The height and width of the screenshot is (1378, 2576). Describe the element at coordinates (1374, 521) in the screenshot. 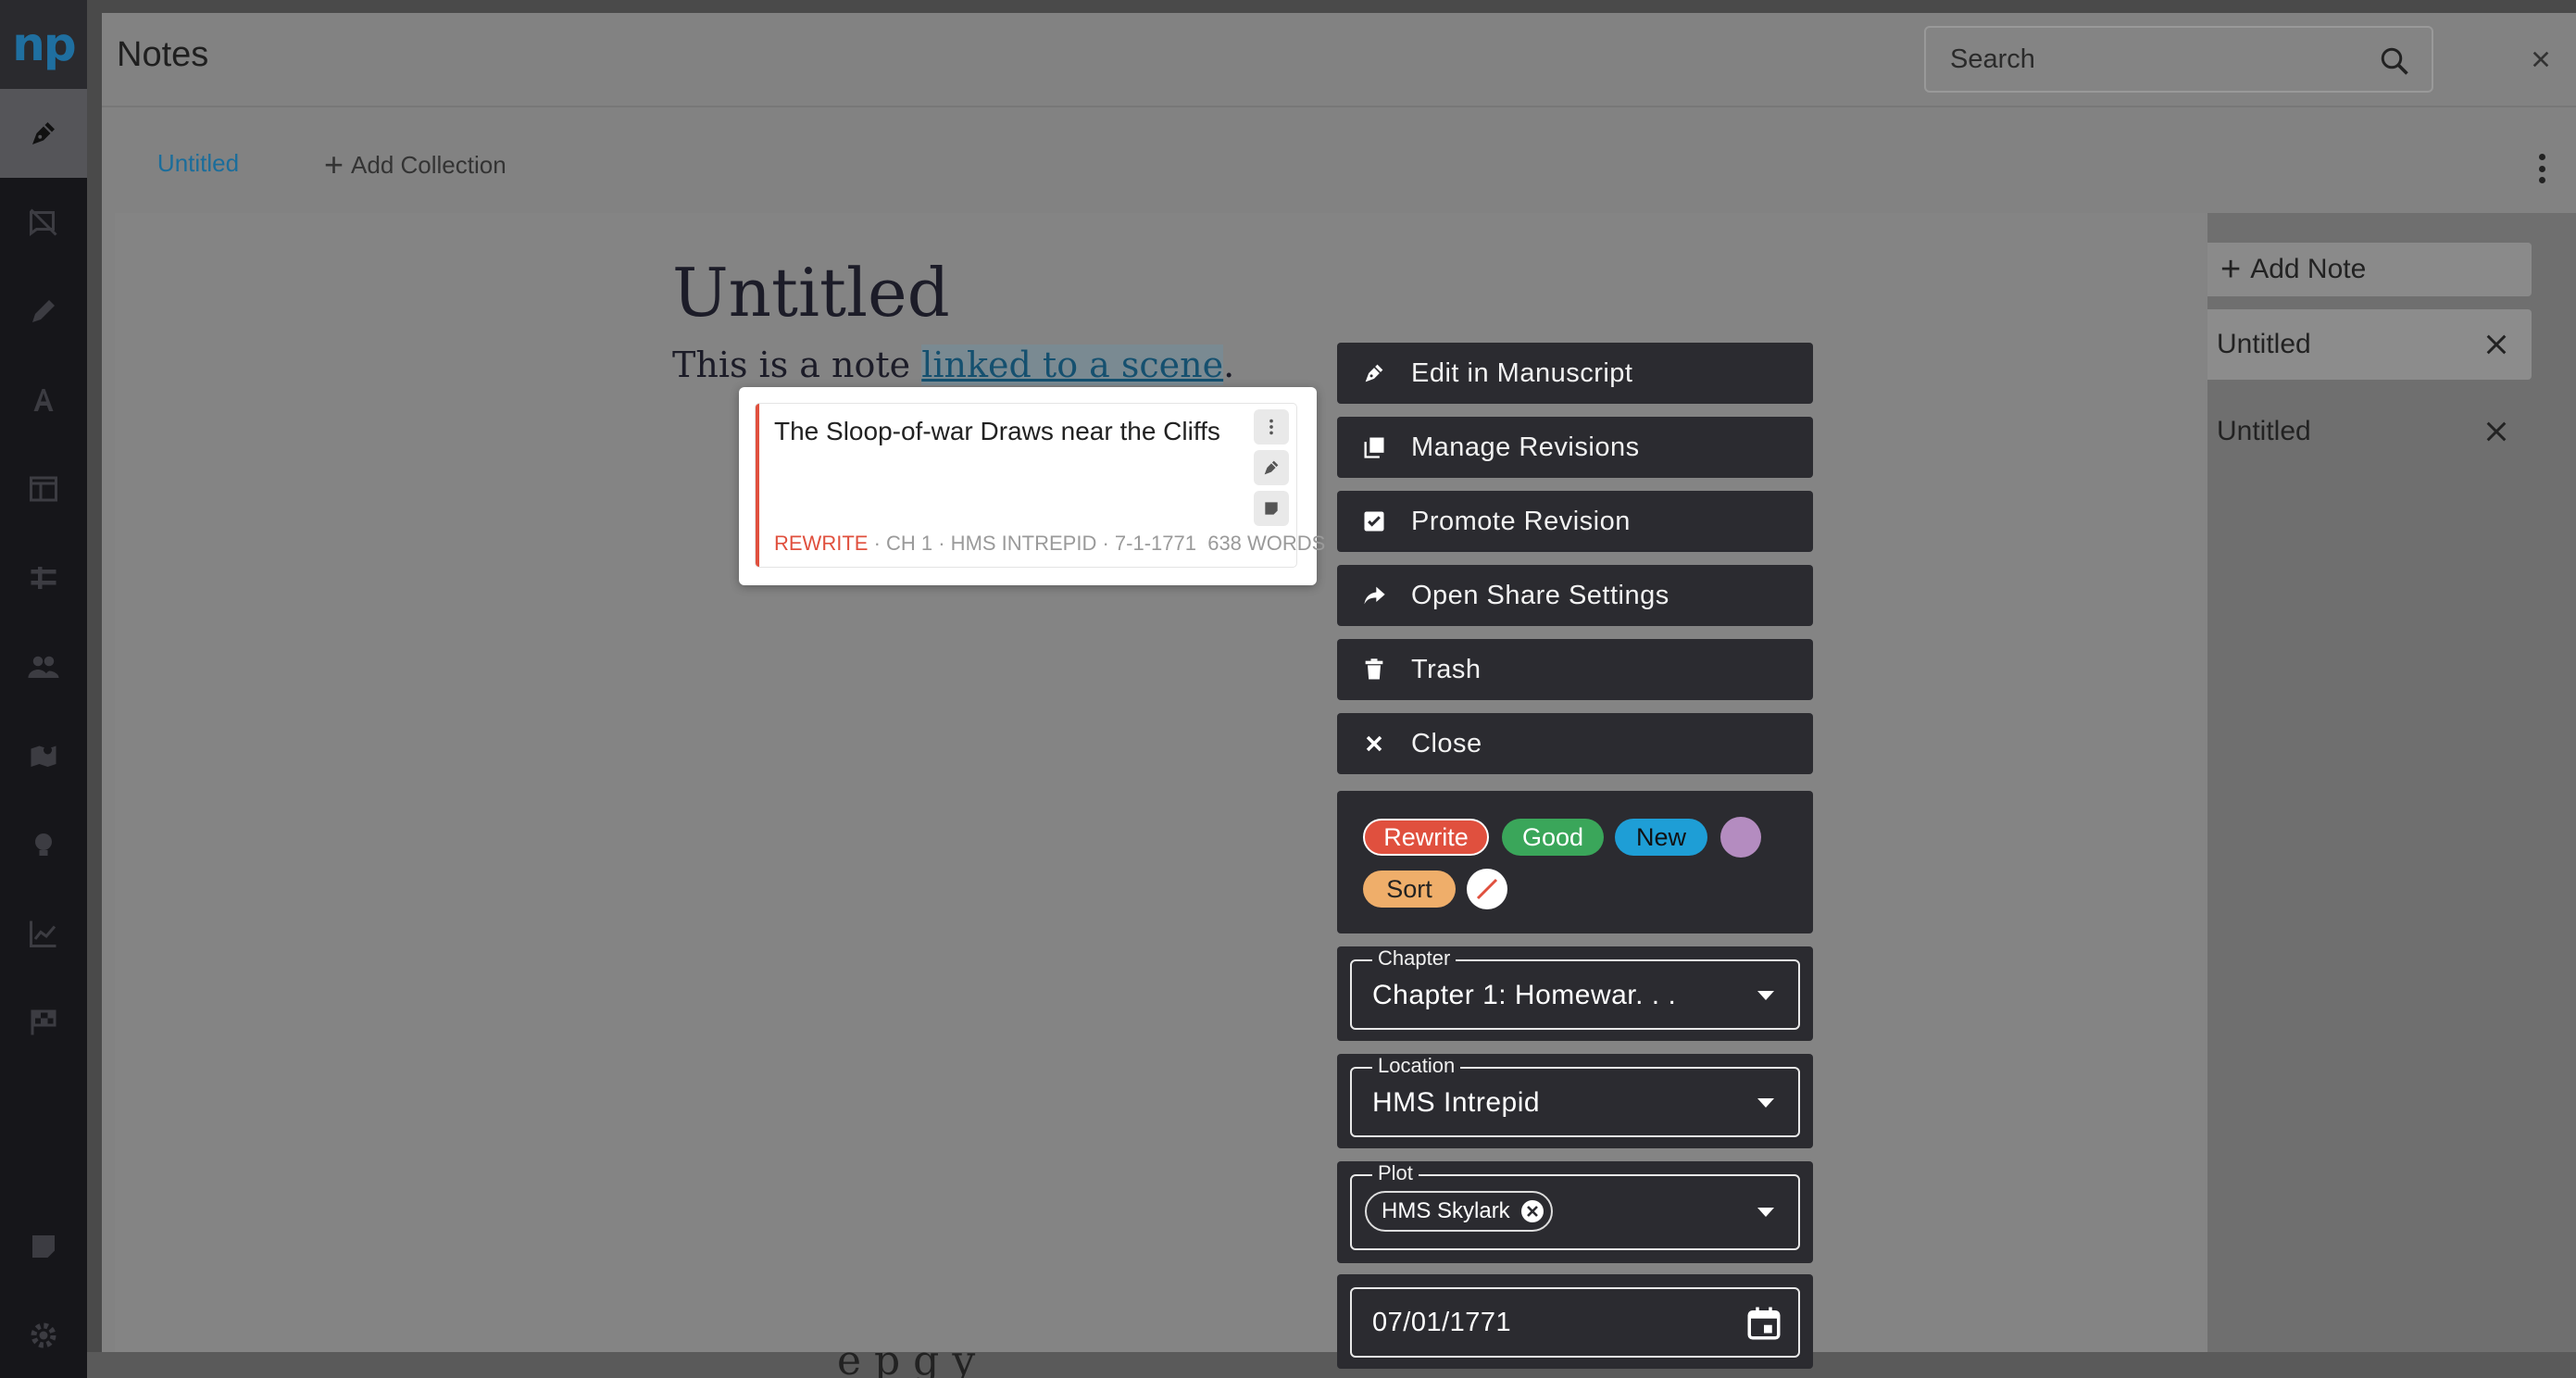

I see `checkbox-icon` at that location.